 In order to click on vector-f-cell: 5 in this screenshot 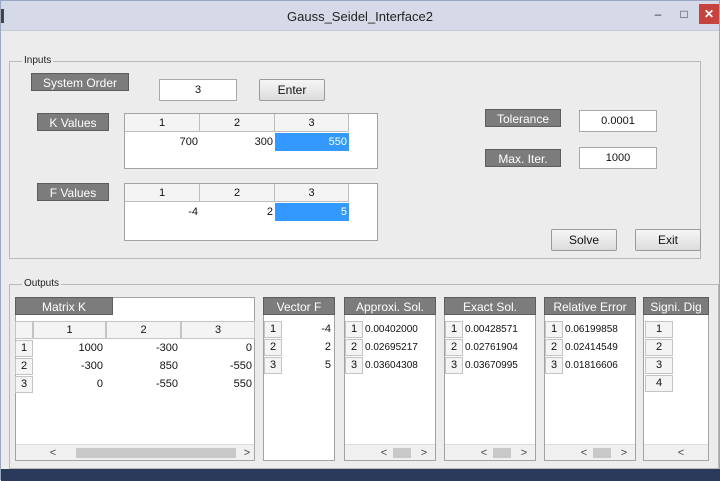, I will do `click(327, 365)`.